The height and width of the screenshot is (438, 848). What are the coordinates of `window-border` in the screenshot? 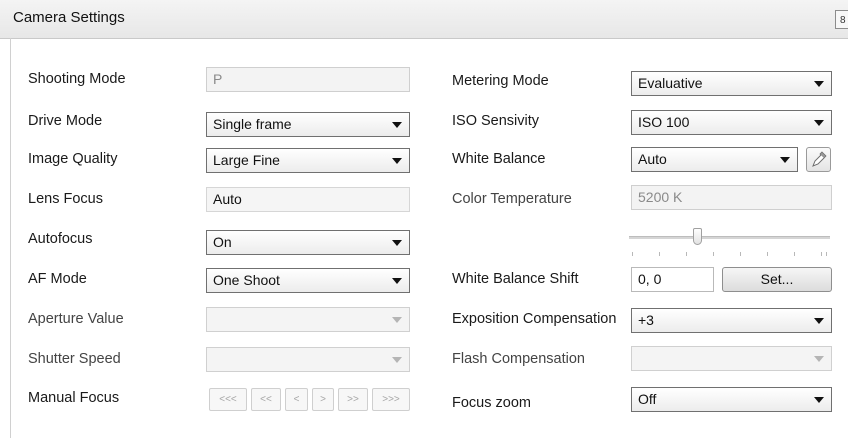 It's located at (10, 238).